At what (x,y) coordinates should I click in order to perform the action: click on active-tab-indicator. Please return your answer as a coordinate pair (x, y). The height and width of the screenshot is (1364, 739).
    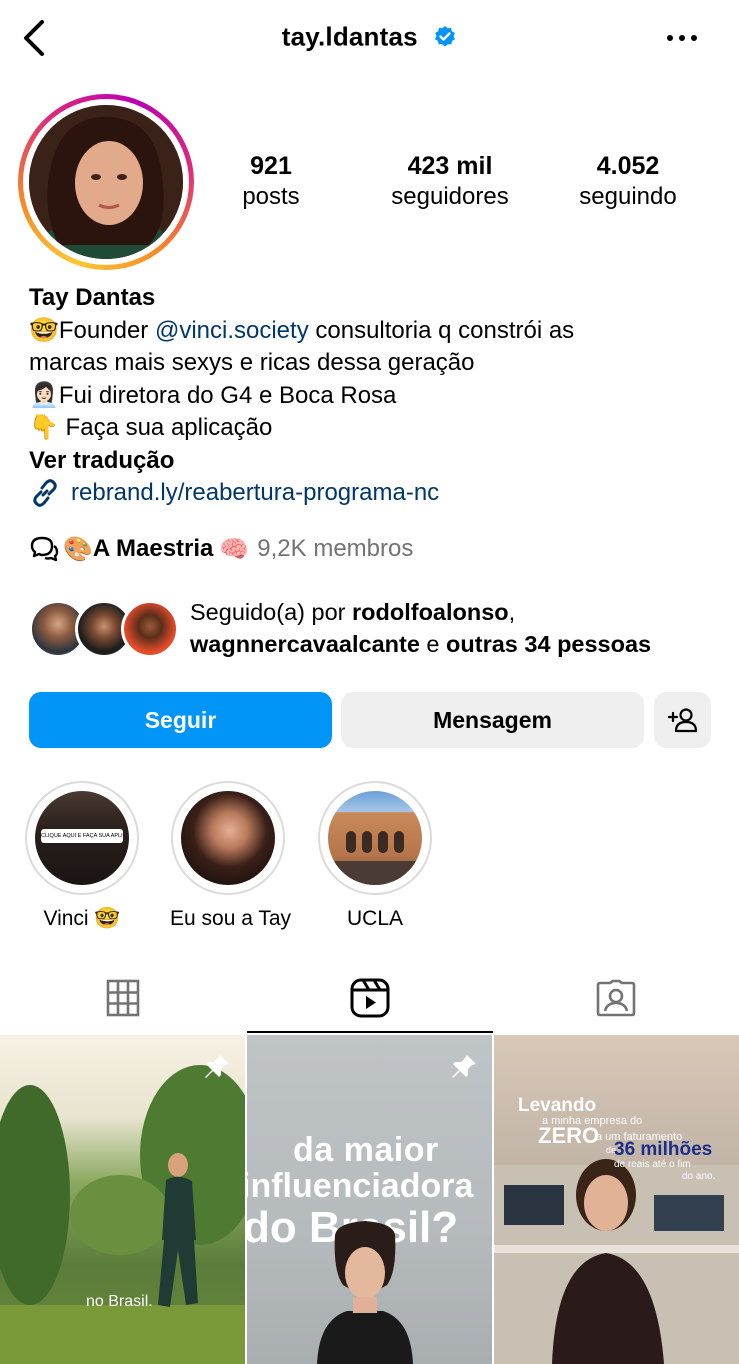
    Looking at the image, I should click on (370, 1032).